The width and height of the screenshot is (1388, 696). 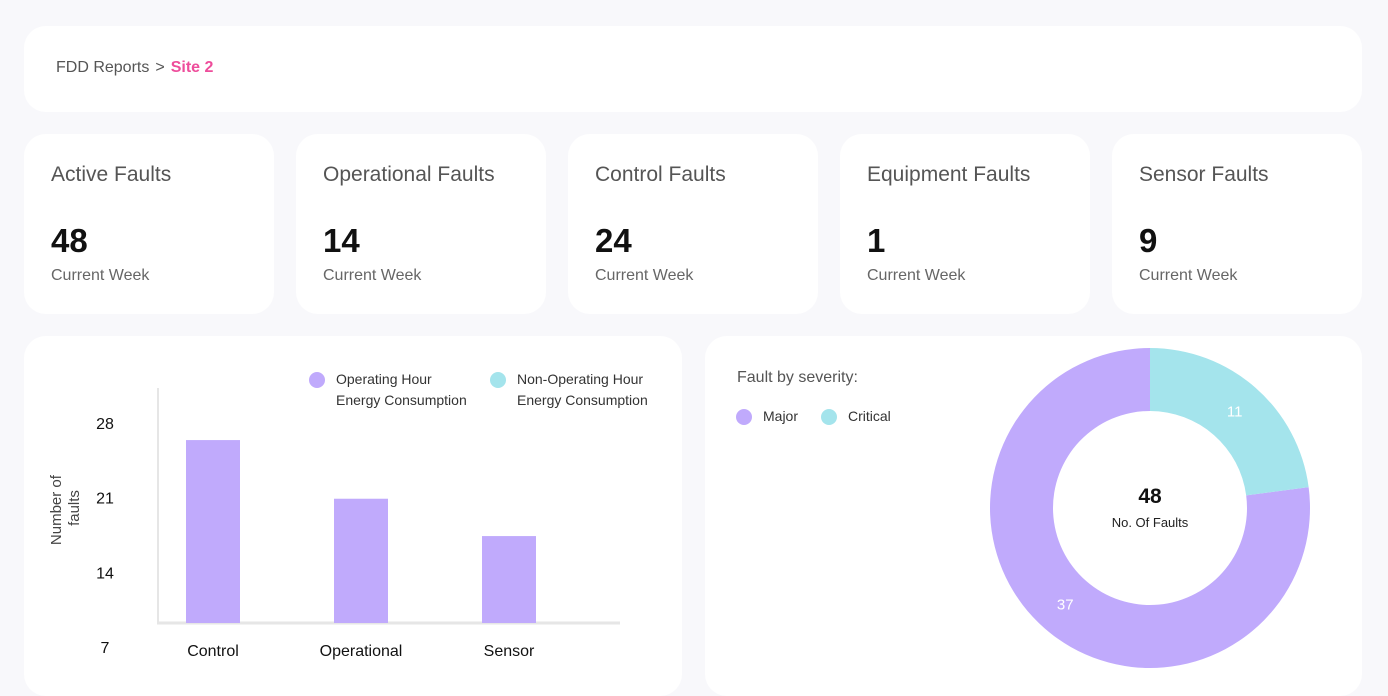 I want to click on stat-title: Equipment Faults, so click(x=949, y=174).